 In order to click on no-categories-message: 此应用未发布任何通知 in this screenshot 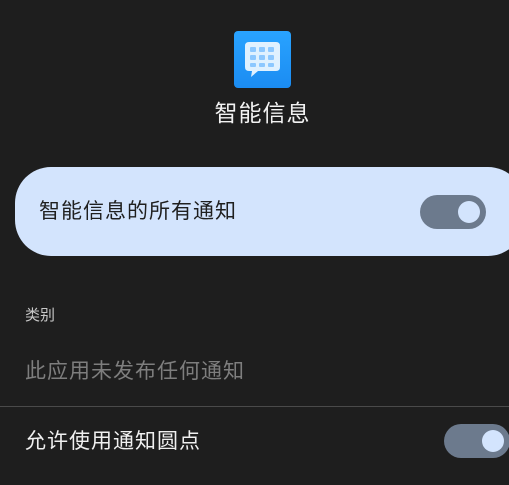, I will do `click(135, 371)`.